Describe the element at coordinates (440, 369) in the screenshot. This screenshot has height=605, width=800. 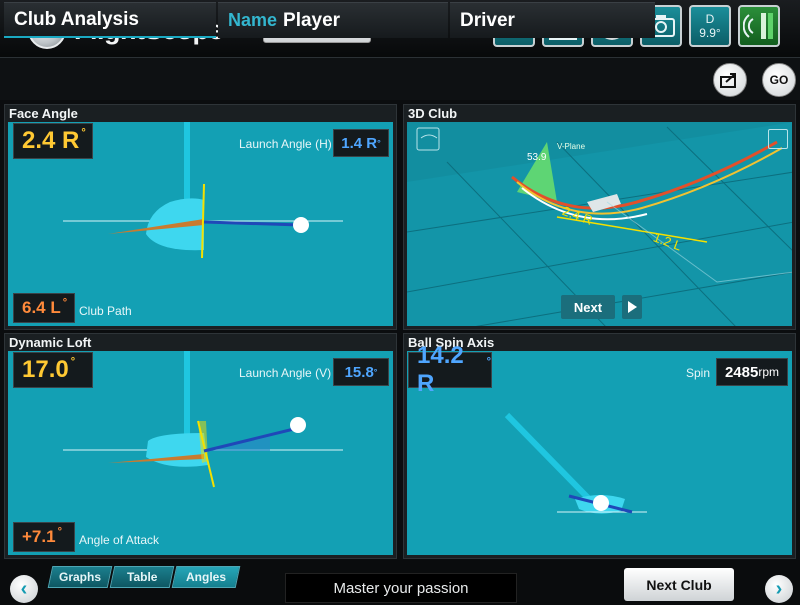
I see `spin-axis-value: 14.2 R` at that location.